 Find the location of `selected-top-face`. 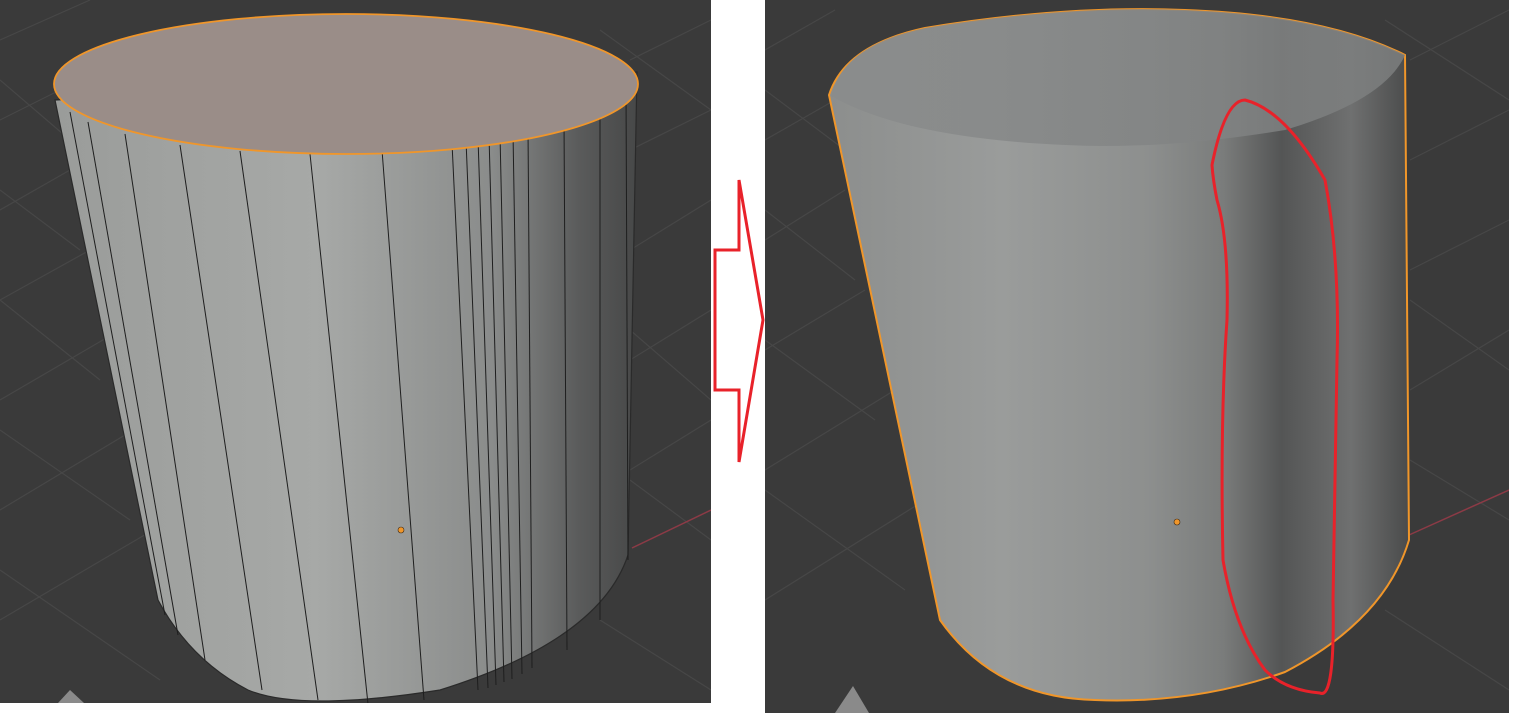

selected-top-face is located at coordinates (346, 84).